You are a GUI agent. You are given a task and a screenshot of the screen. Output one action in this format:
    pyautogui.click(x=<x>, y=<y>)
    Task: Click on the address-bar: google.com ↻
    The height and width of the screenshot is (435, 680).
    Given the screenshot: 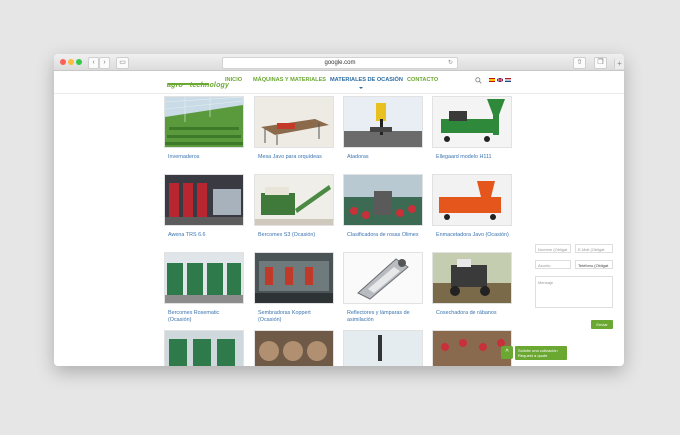 What is the action you would take?
    pyautogui.click(x=340, y=63)
    